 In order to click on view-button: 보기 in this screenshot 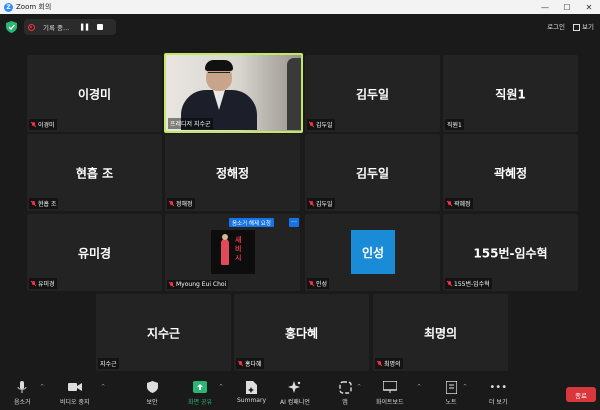, I will do `click(583, 26)`.